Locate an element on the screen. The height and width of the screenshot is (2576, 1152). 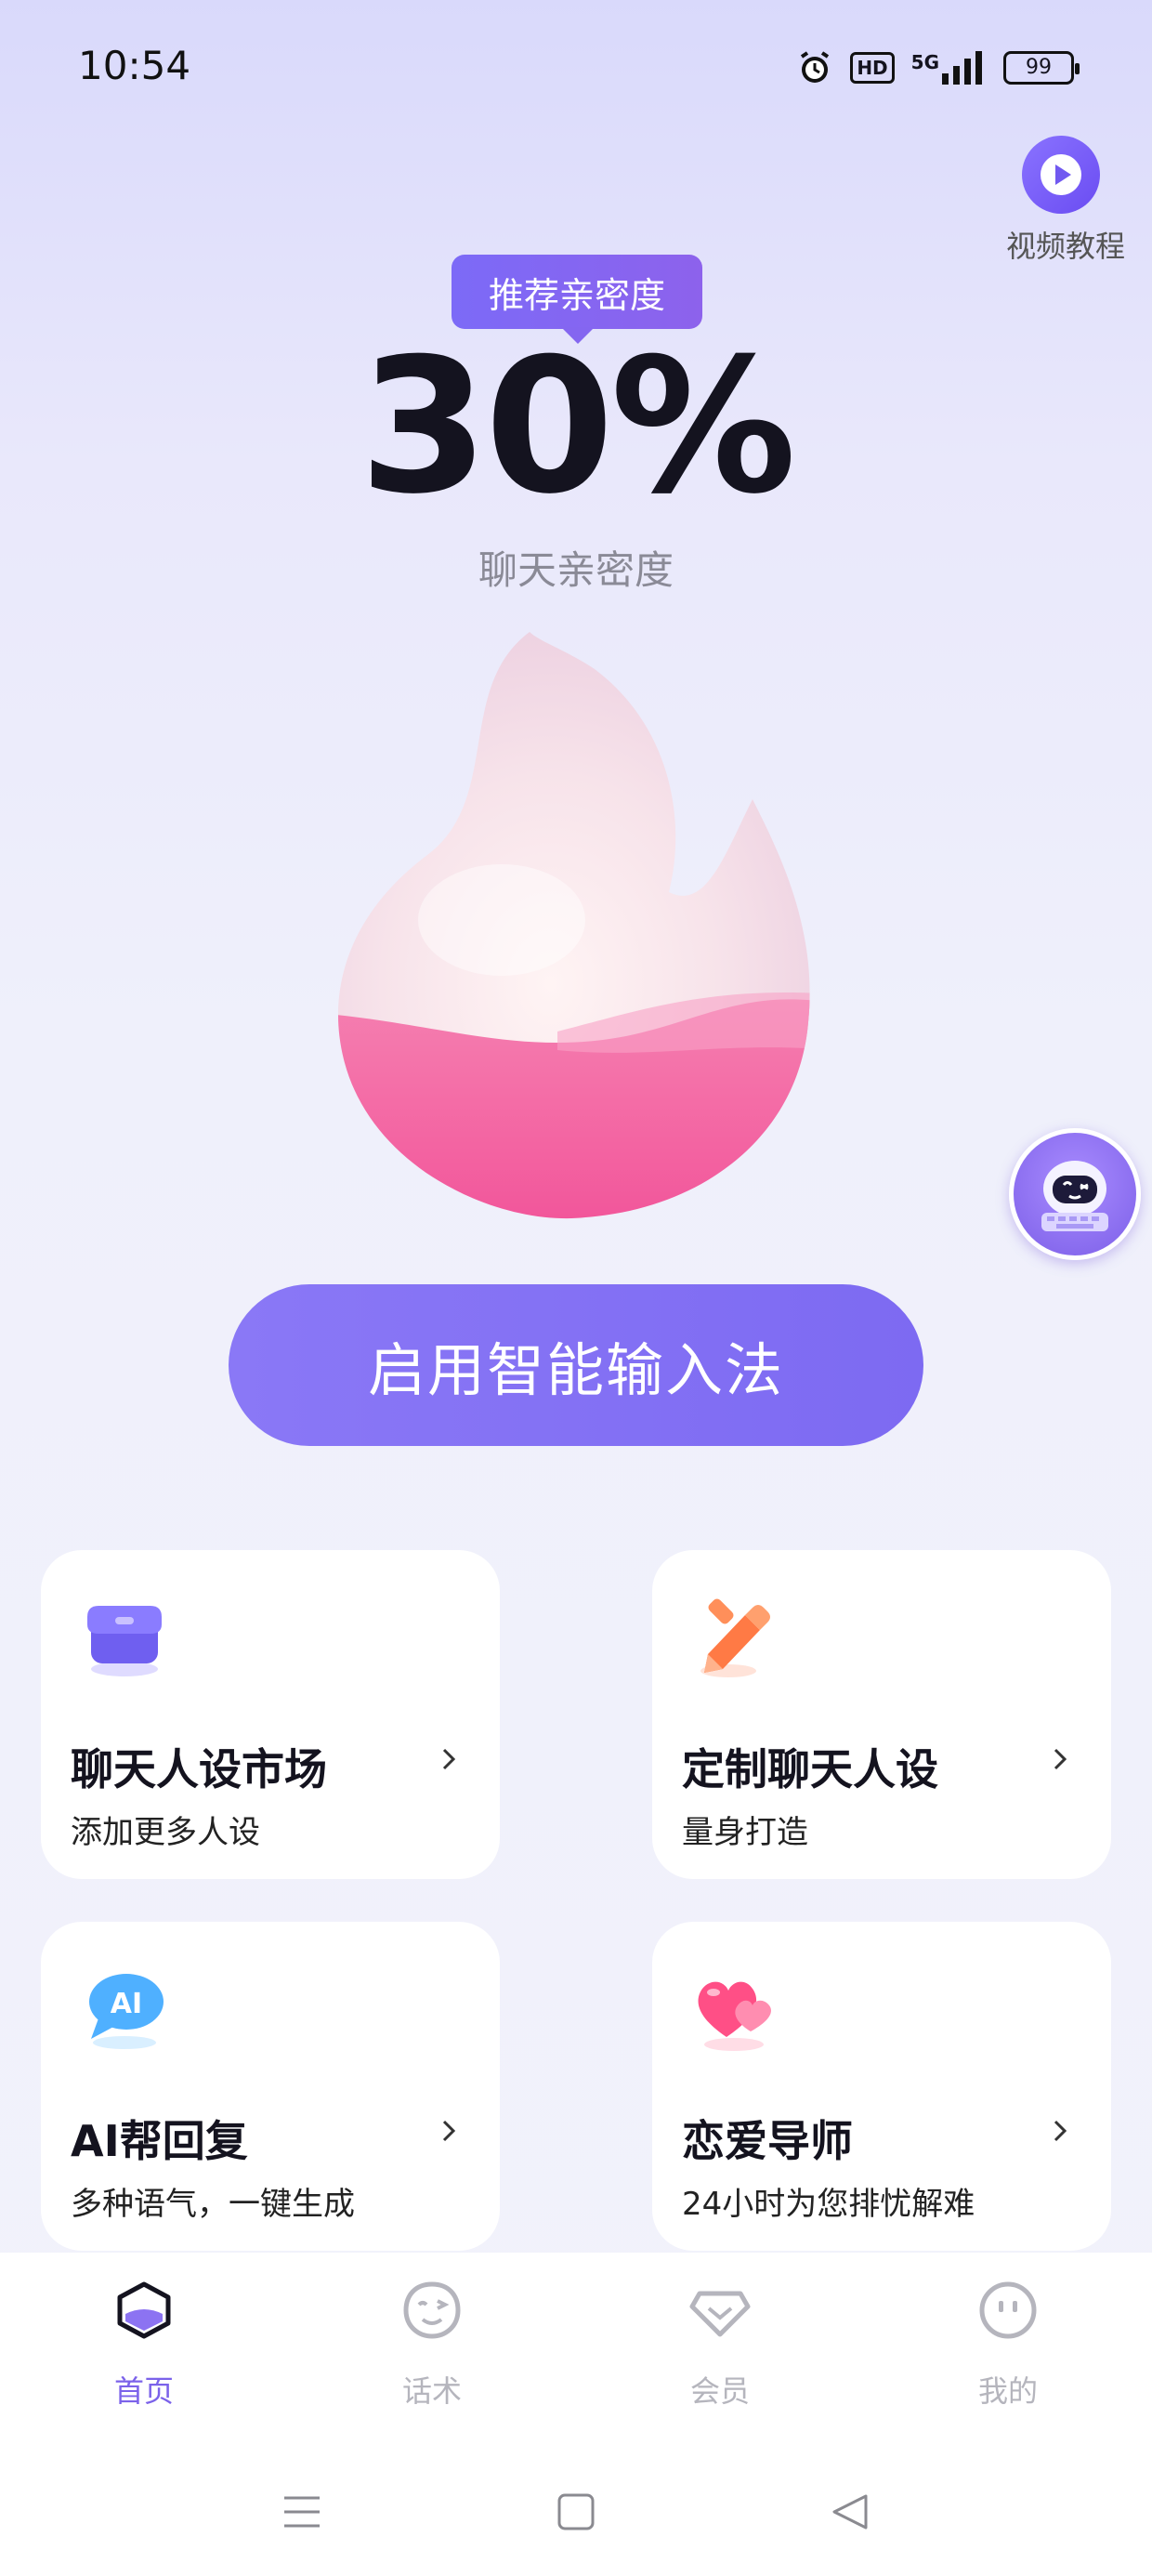
robot-icon is located at coordinates (1074, 1196).